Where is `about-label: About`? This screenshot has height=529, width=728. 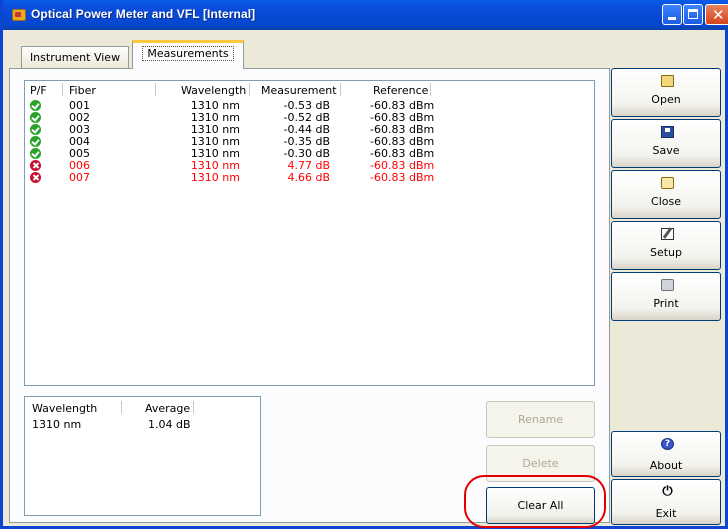
about-label: About is located at coordinates (666, 465).